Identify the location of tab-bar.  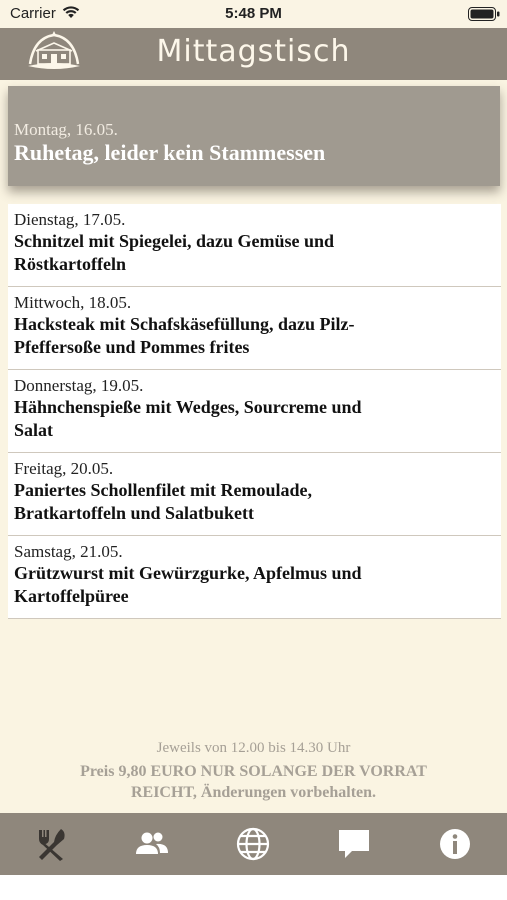
(253, 844).